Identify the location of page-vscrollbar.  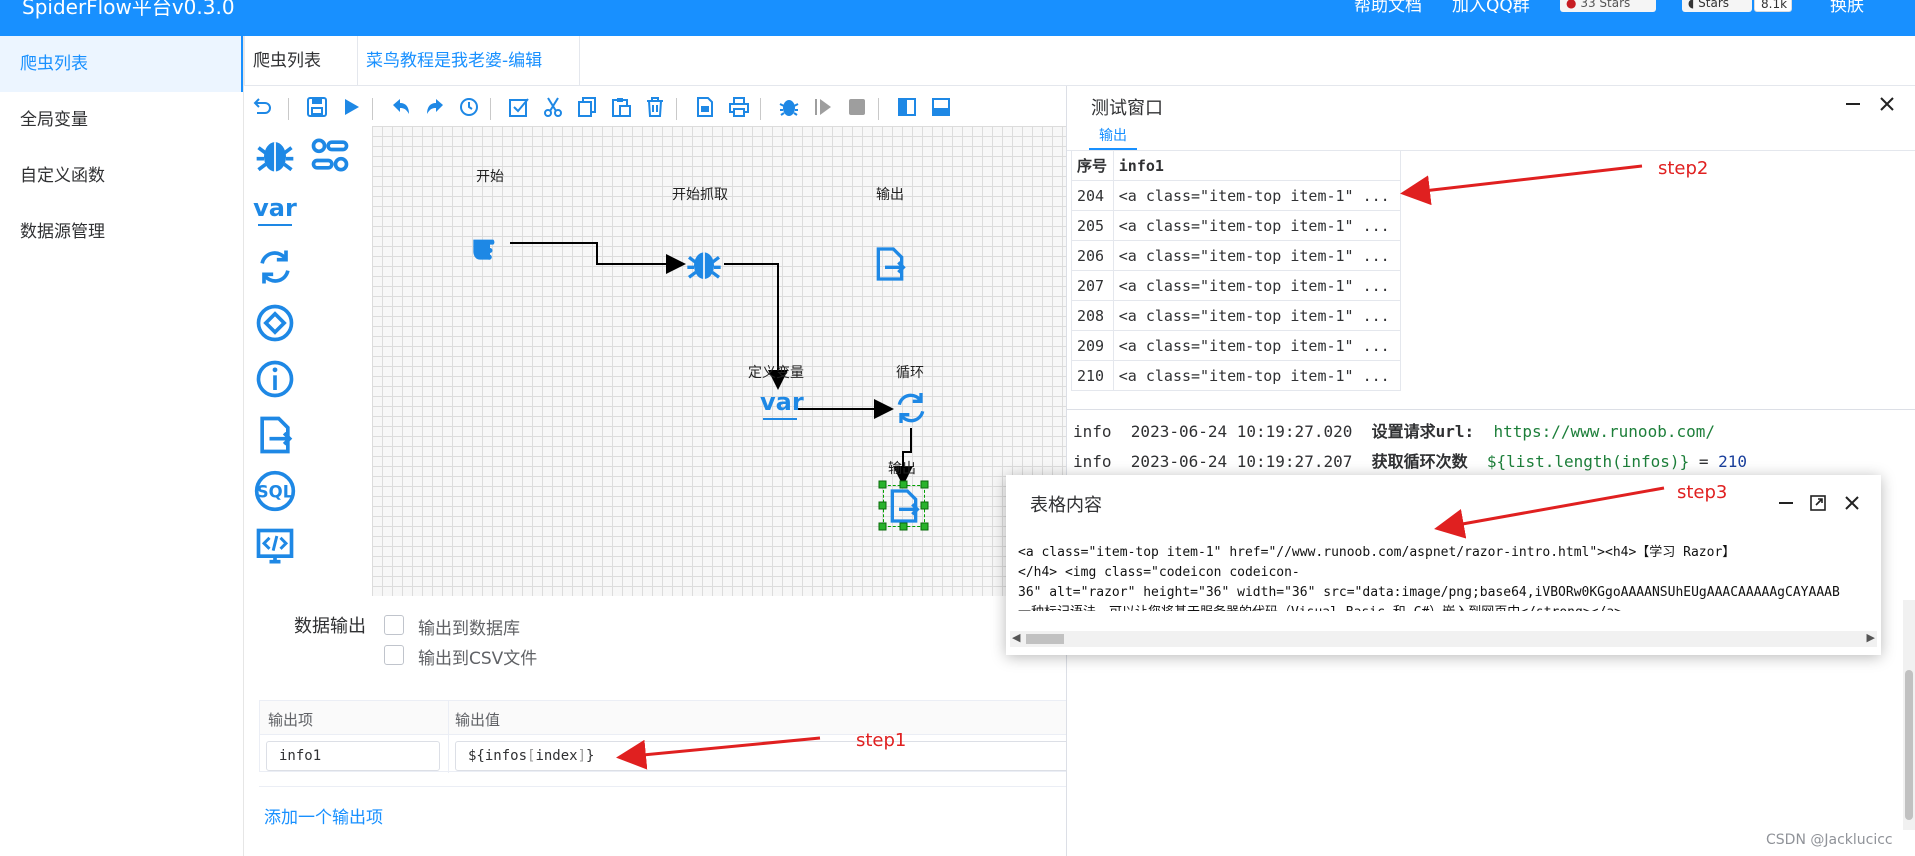
(1909, 715).